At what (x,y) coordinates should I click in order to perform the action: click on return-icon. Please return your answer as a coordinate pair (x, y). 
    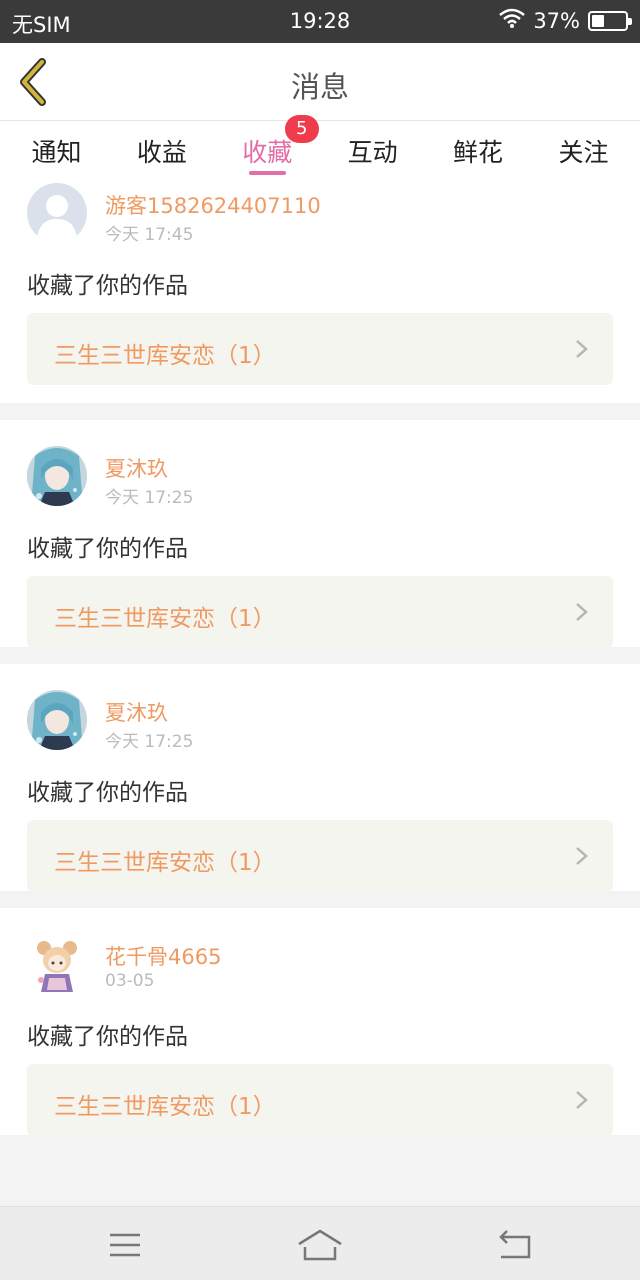
    Looking at the image, I should click on (515, 1244).